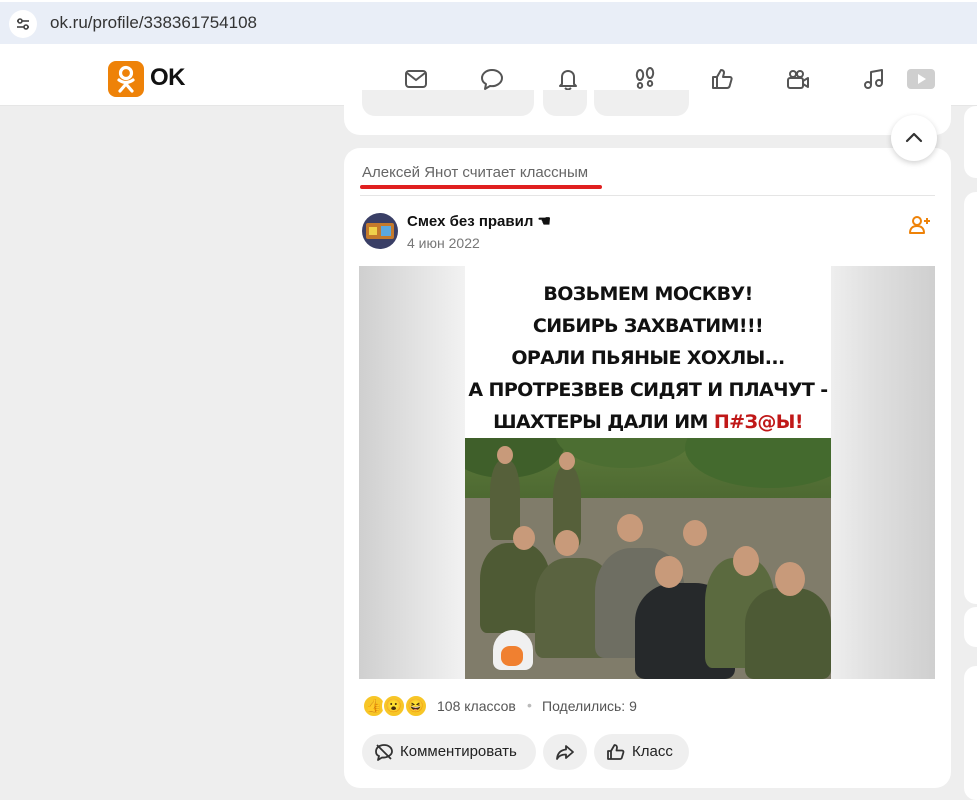 This screenshot has width=977, height=800. Describe the element at coordinates (648, 422) in the screenshot. I see `caption-line: ШАХТЕРЫ ДАЛИ ИМ П#З@Ы!` at that location.